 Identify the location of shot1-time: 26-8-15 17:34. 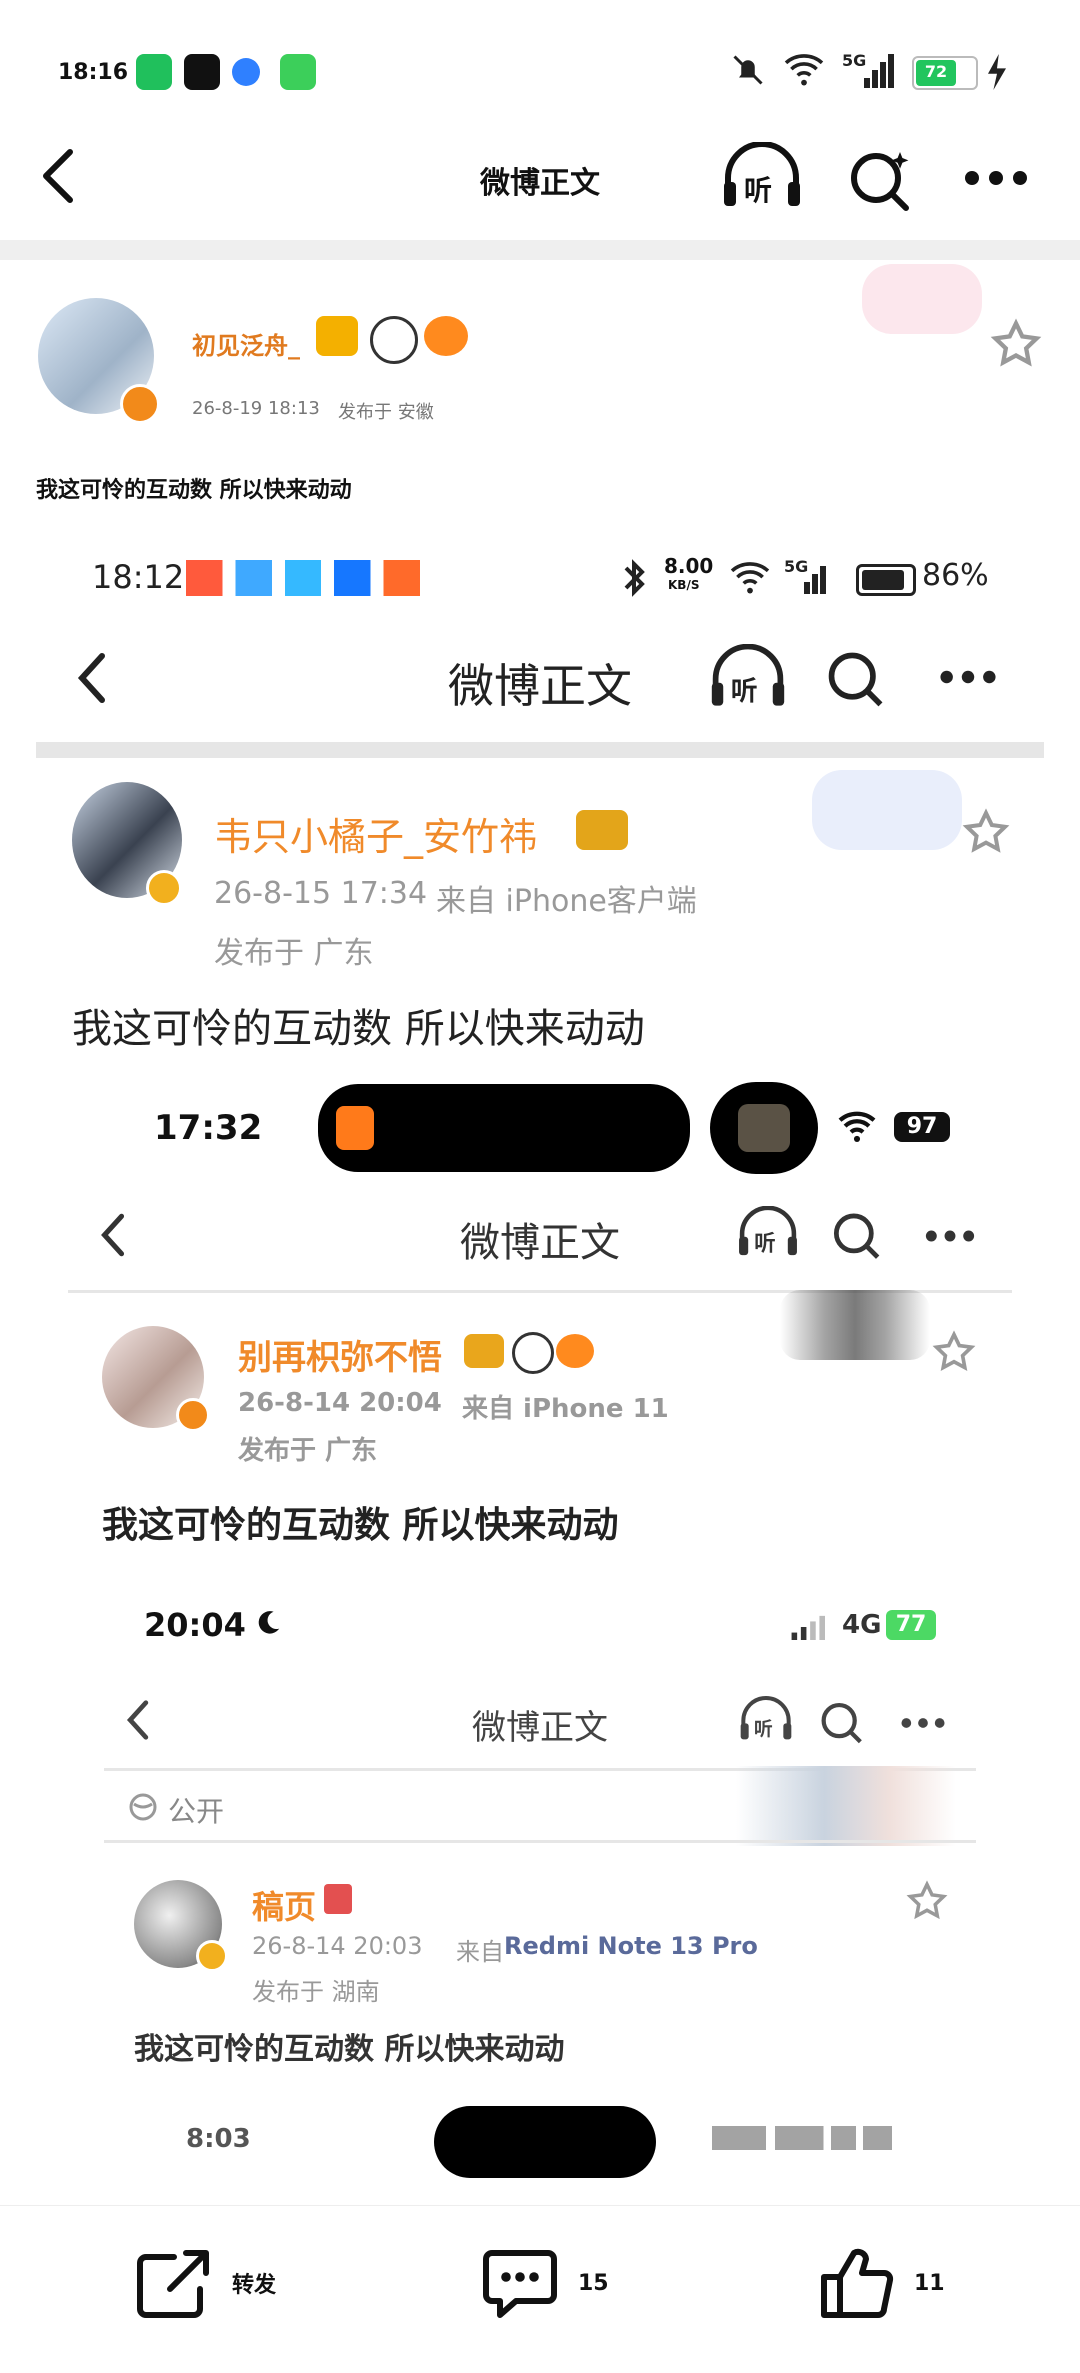
(321, 893).